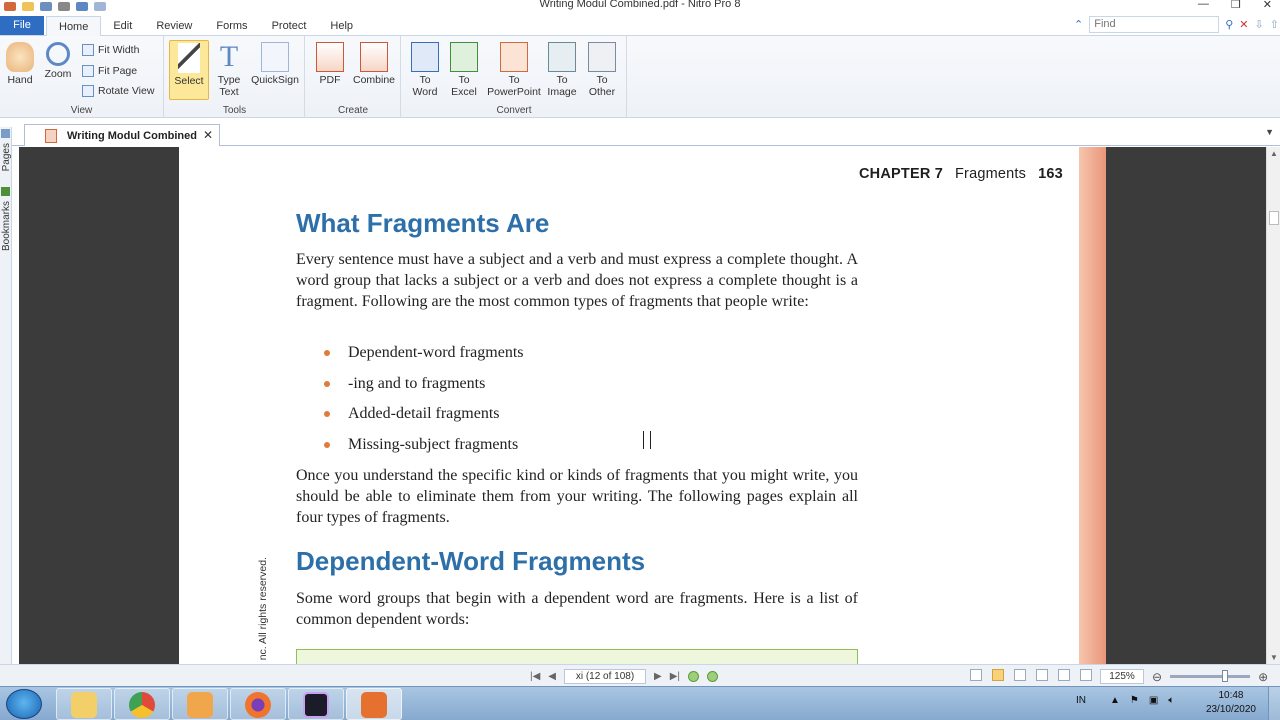 Image resolution: width=1280 pixels, height=720 pixels. I want to click on back-view-icon, so click(693, 676).